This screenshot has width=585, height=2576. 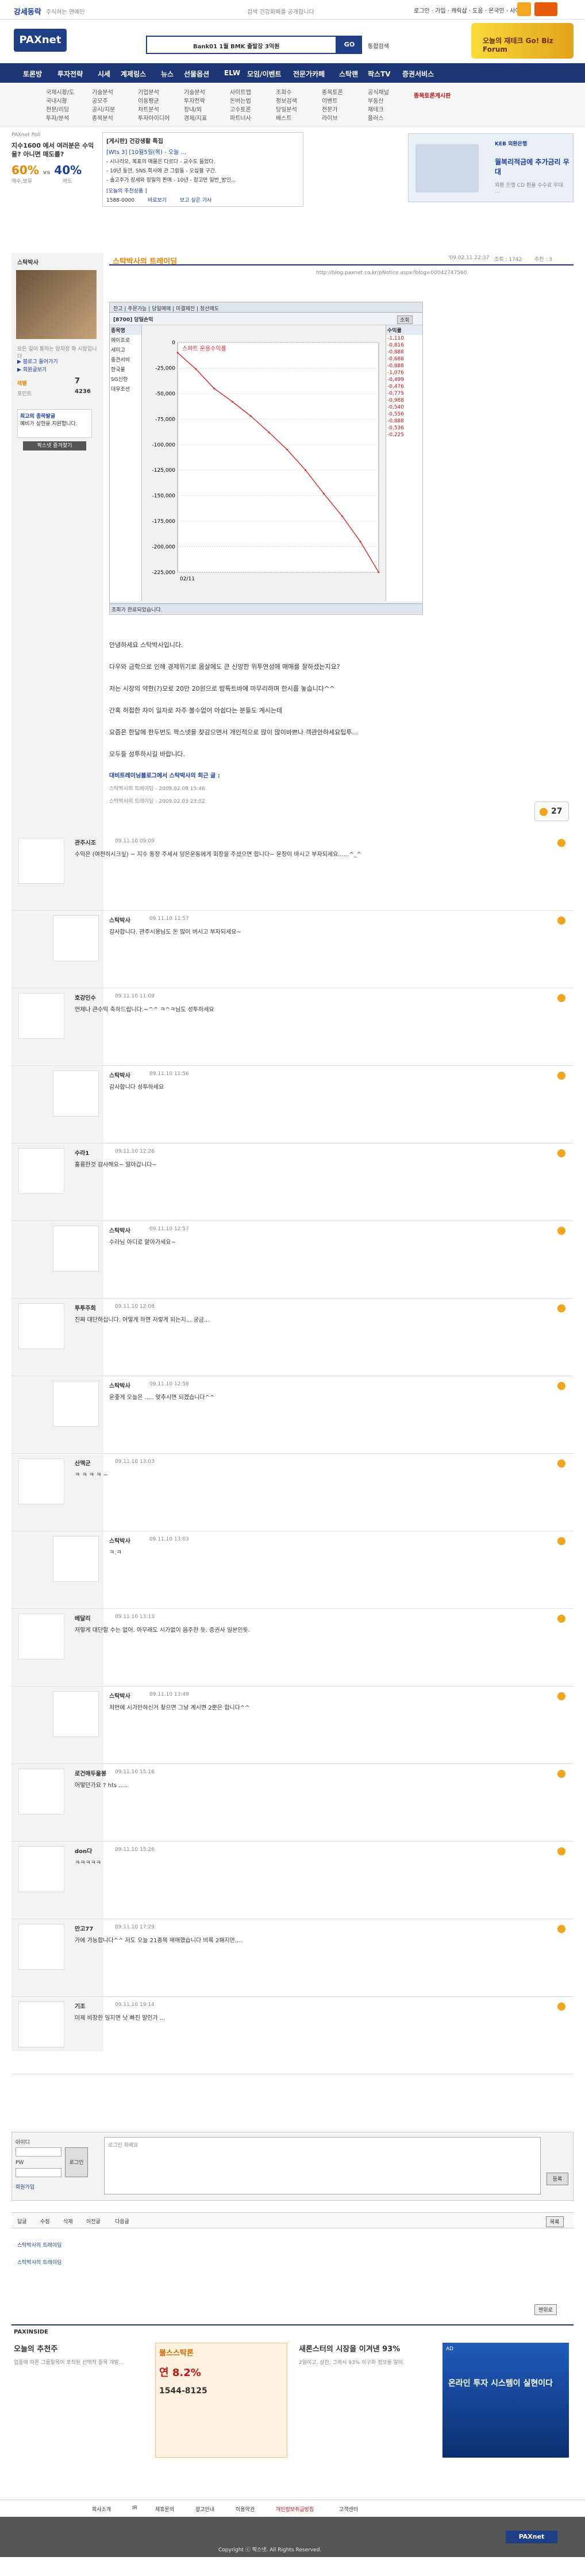 What do you see at coordinates (125, 350) in the screenshot?
I see `chart-left-item: 세이고` at bounding box center [125, 350].